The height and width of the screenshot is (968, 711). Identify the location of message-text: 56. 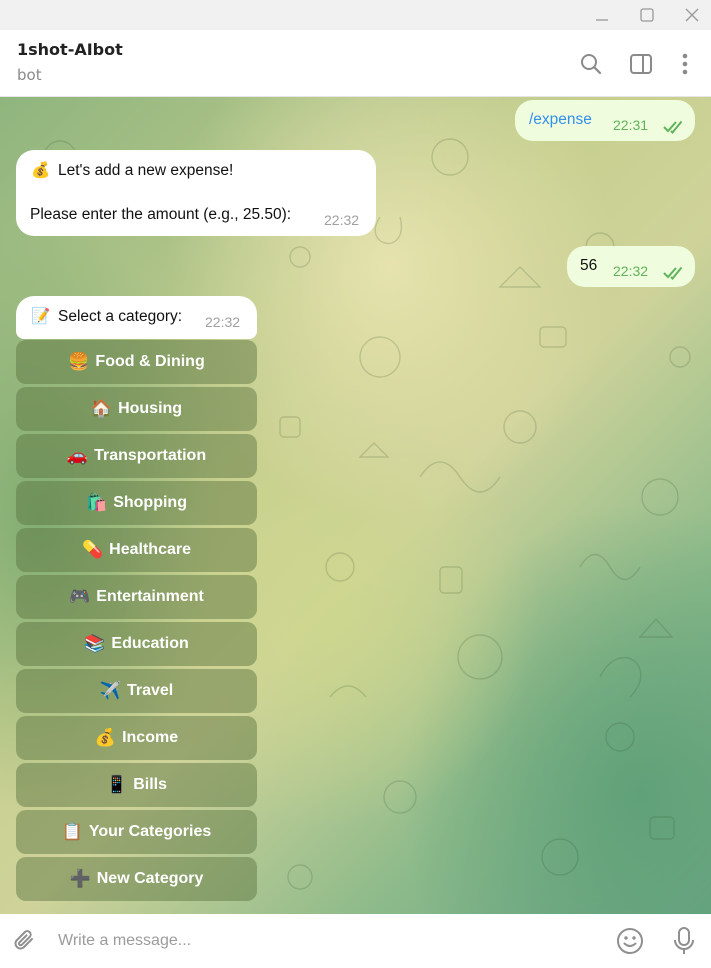
(589, 265).